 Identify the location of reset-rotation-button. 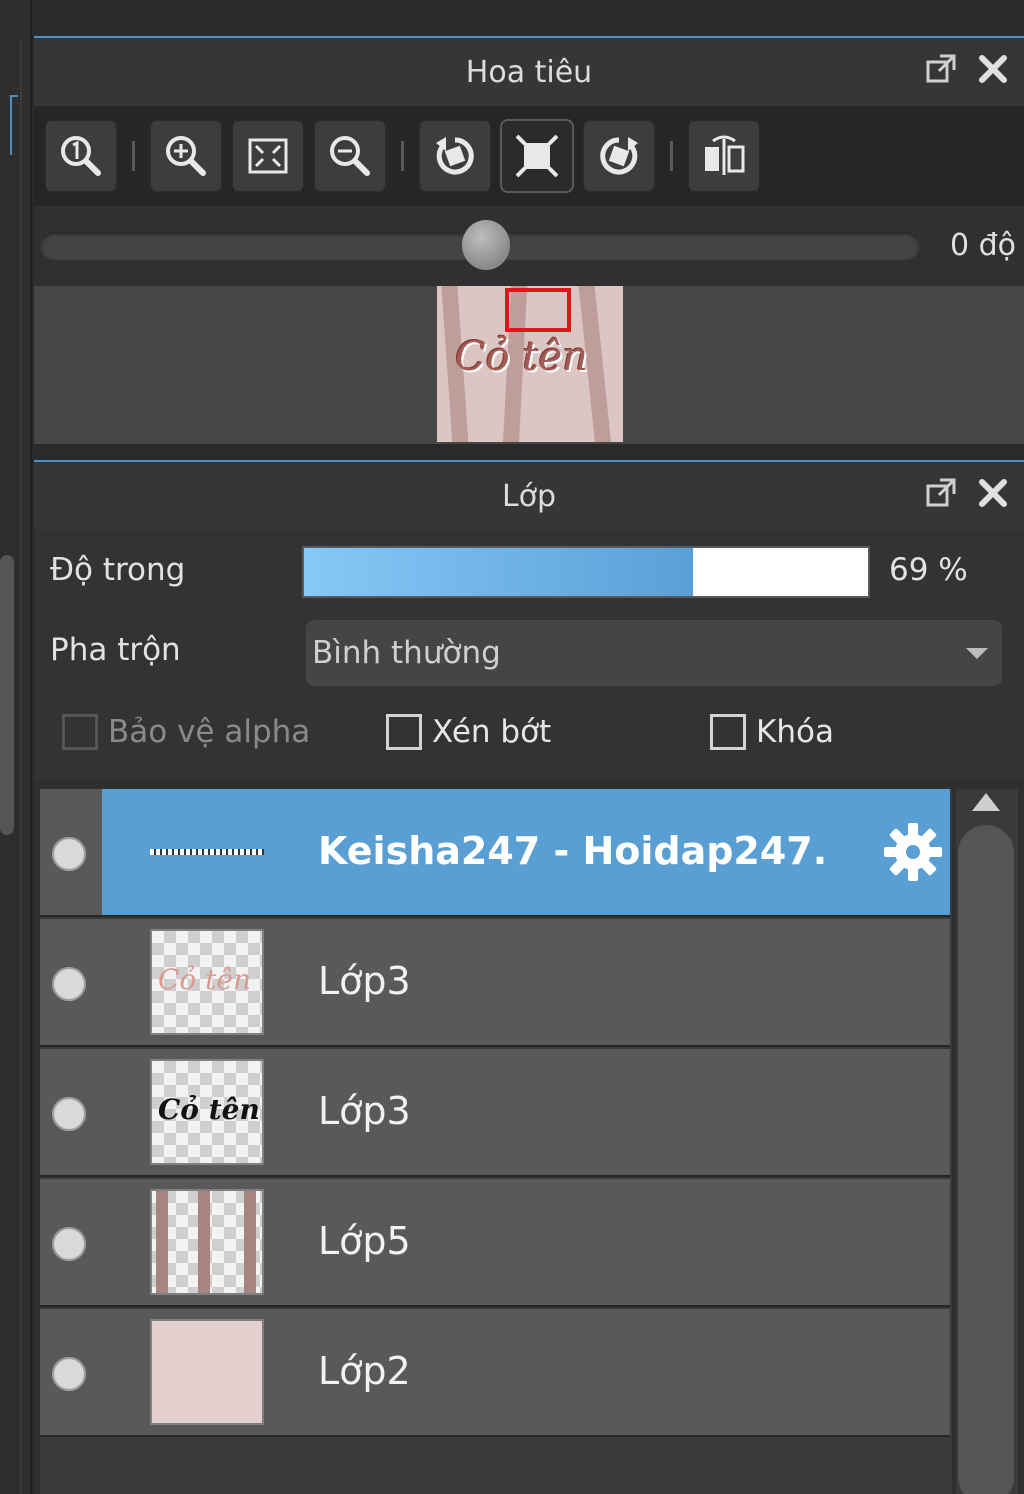
(537, 156).